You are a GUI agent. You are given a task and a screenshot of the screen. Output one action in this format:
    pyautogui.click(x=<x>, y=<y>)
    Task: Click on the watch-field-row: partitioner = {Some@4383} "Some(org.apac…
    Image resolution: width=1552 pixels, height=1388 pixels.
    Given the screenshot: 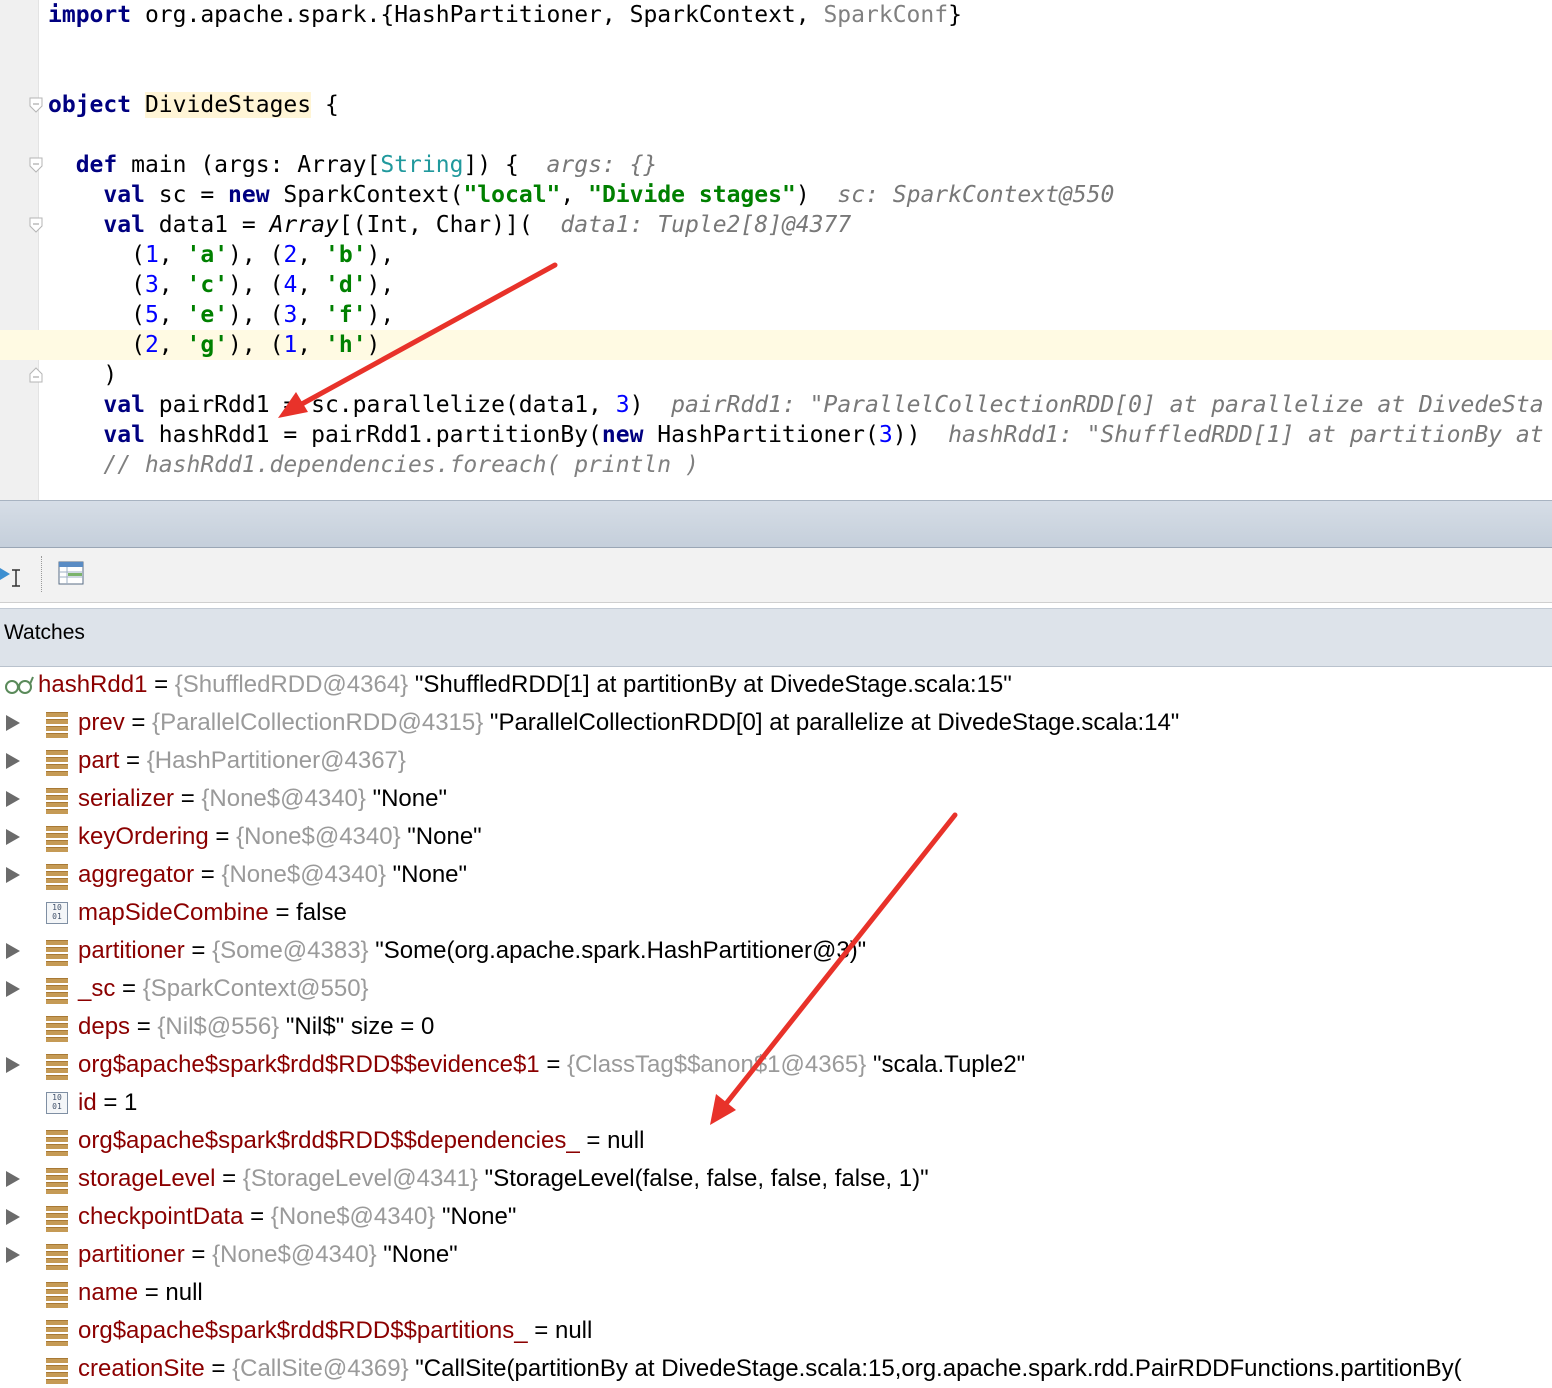 What is the action you would take?
    pyautogui.click(x=776, y=951)
    